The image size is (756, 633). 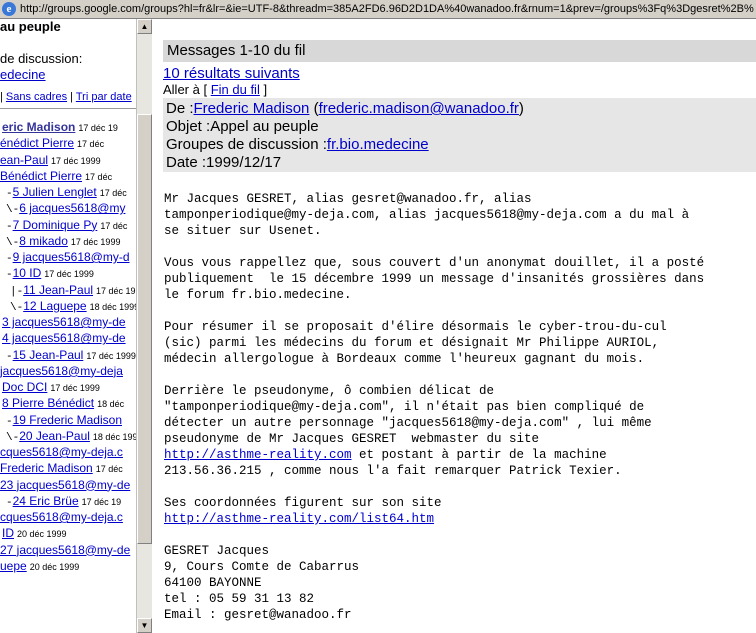 I want to click on tree-item-link: 15 Jean-Paul, so click(x=48, y=355).